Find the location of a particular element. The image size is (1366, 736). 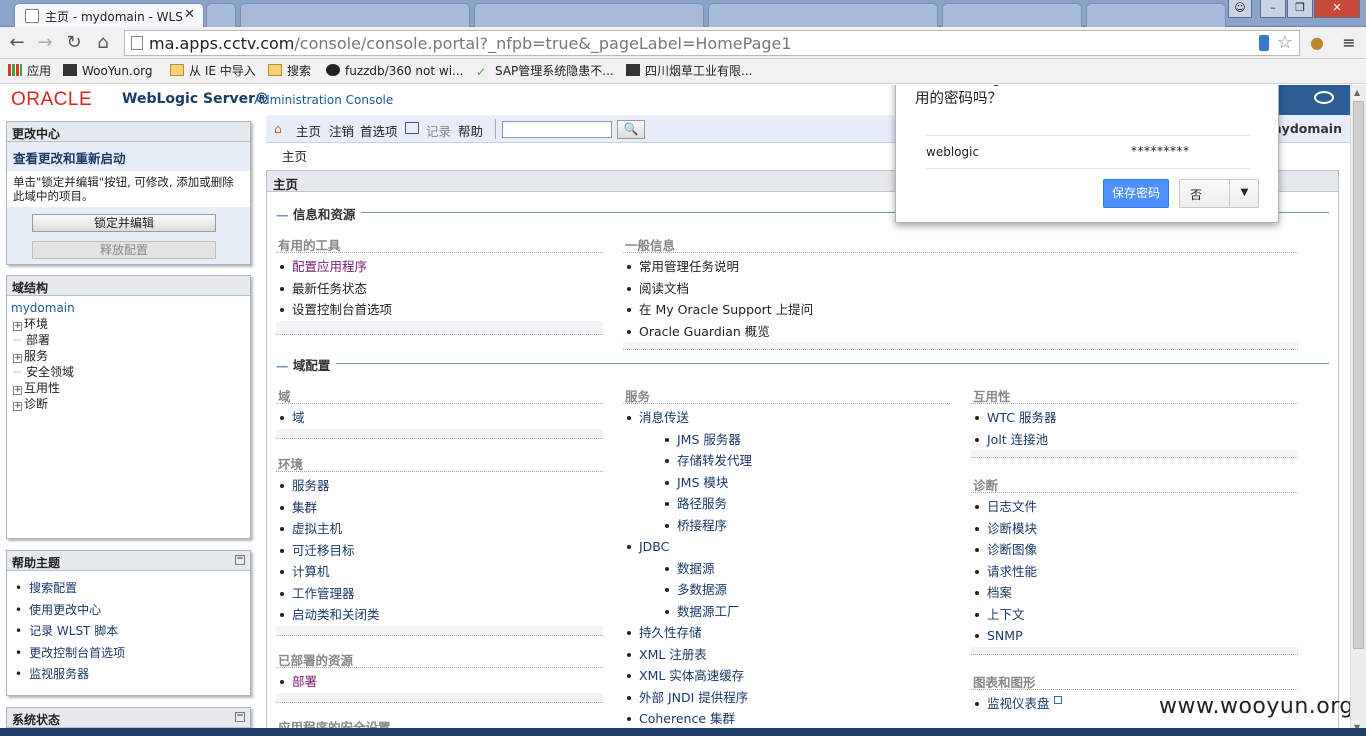

link-path-services: 路径服务 is located at coordinates (786, 504).